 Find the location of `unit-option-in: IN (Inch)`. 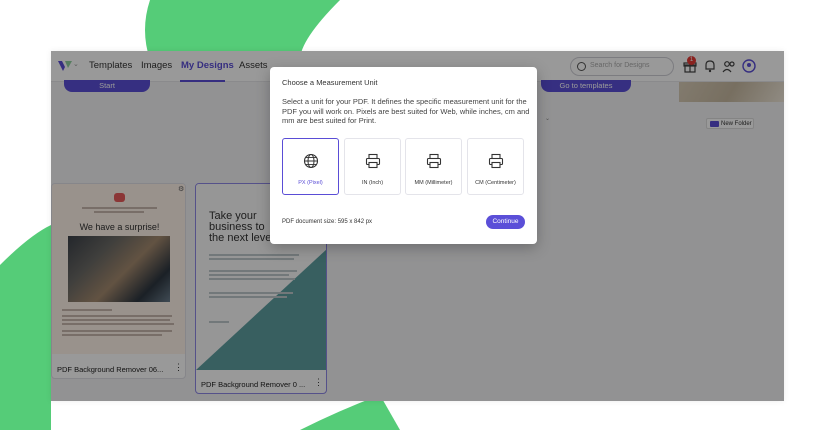

unit-option-in: IN (Inch) is located at coordinates (372, 166).